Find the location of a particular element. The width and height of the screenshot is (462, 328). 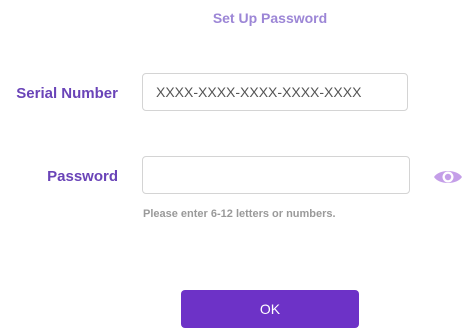

page-title: Set Up Password is located at coordinates (270, 18).